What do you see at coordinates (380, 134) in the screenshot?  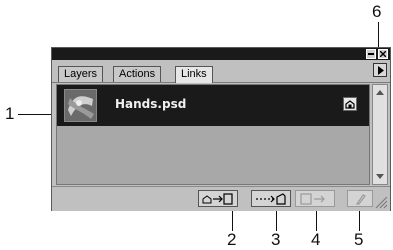 I see `vertical-scrollbar` at bounding box center [380, 134].